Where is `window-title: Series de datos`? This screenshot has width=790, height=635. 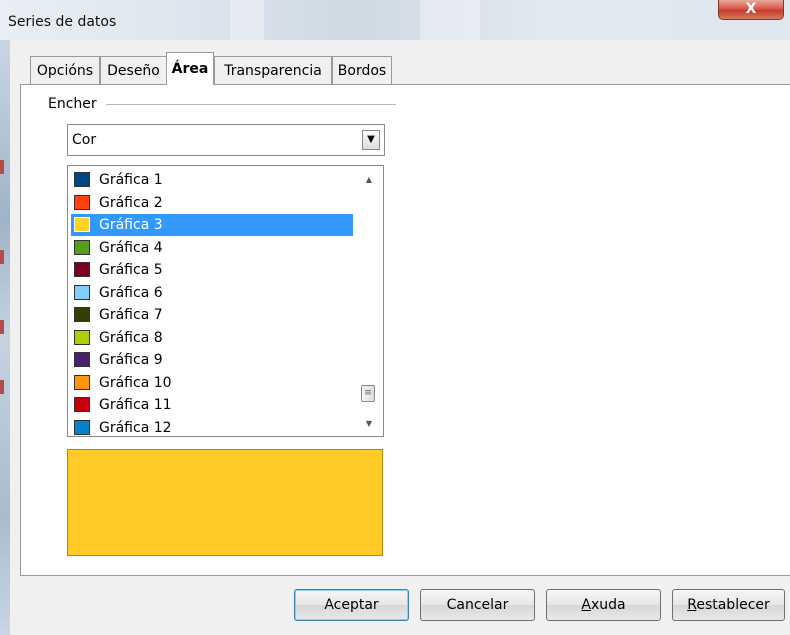 window-title: Series de datos is located at coordinates (62, 22).